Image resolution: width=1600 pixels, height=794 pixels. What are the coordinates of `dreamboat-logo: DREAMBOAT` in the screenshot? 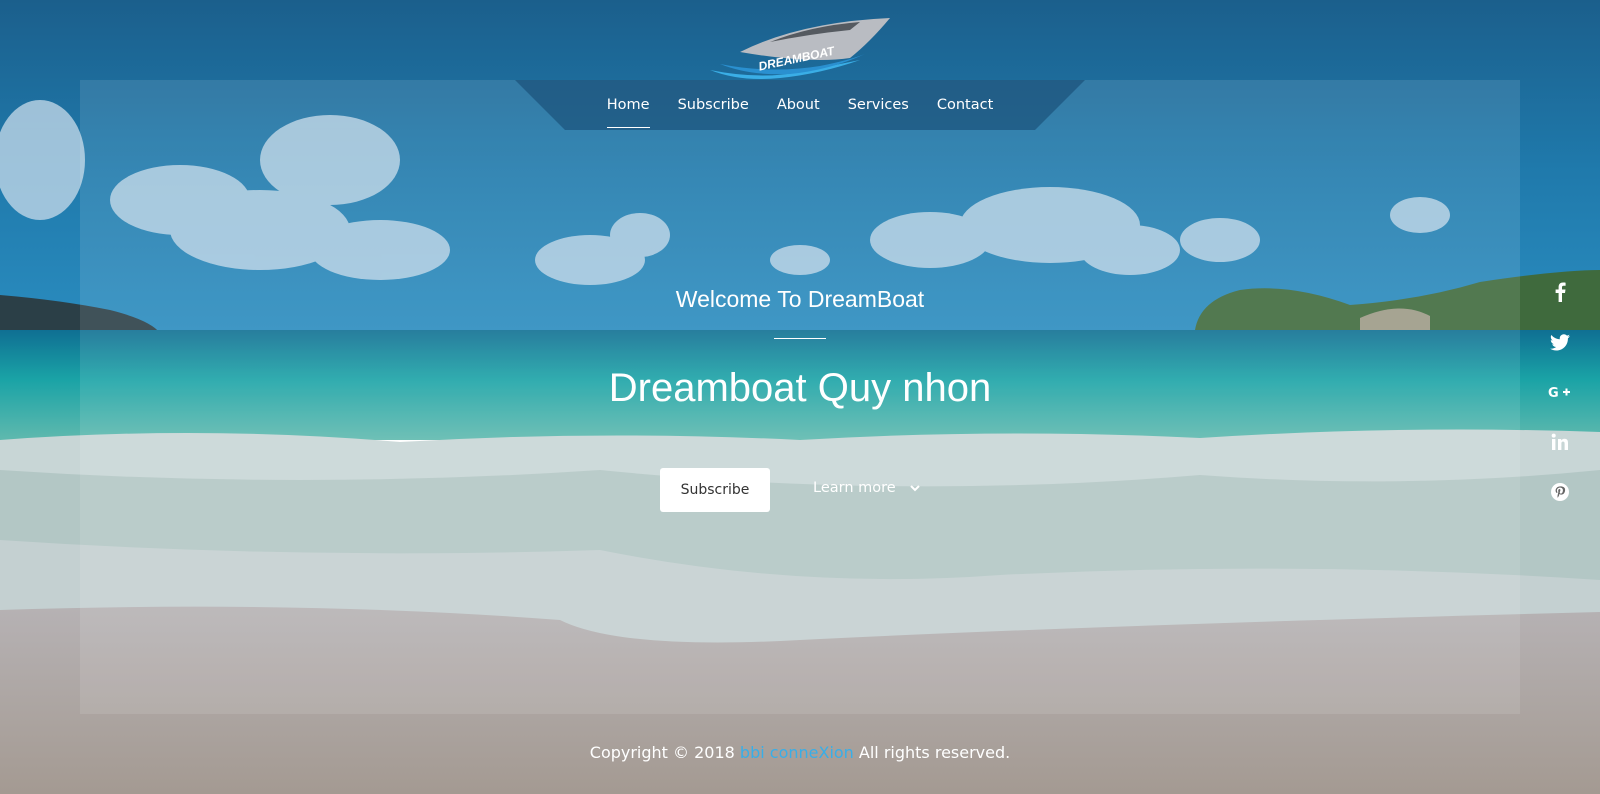 It's located at (800, 48).